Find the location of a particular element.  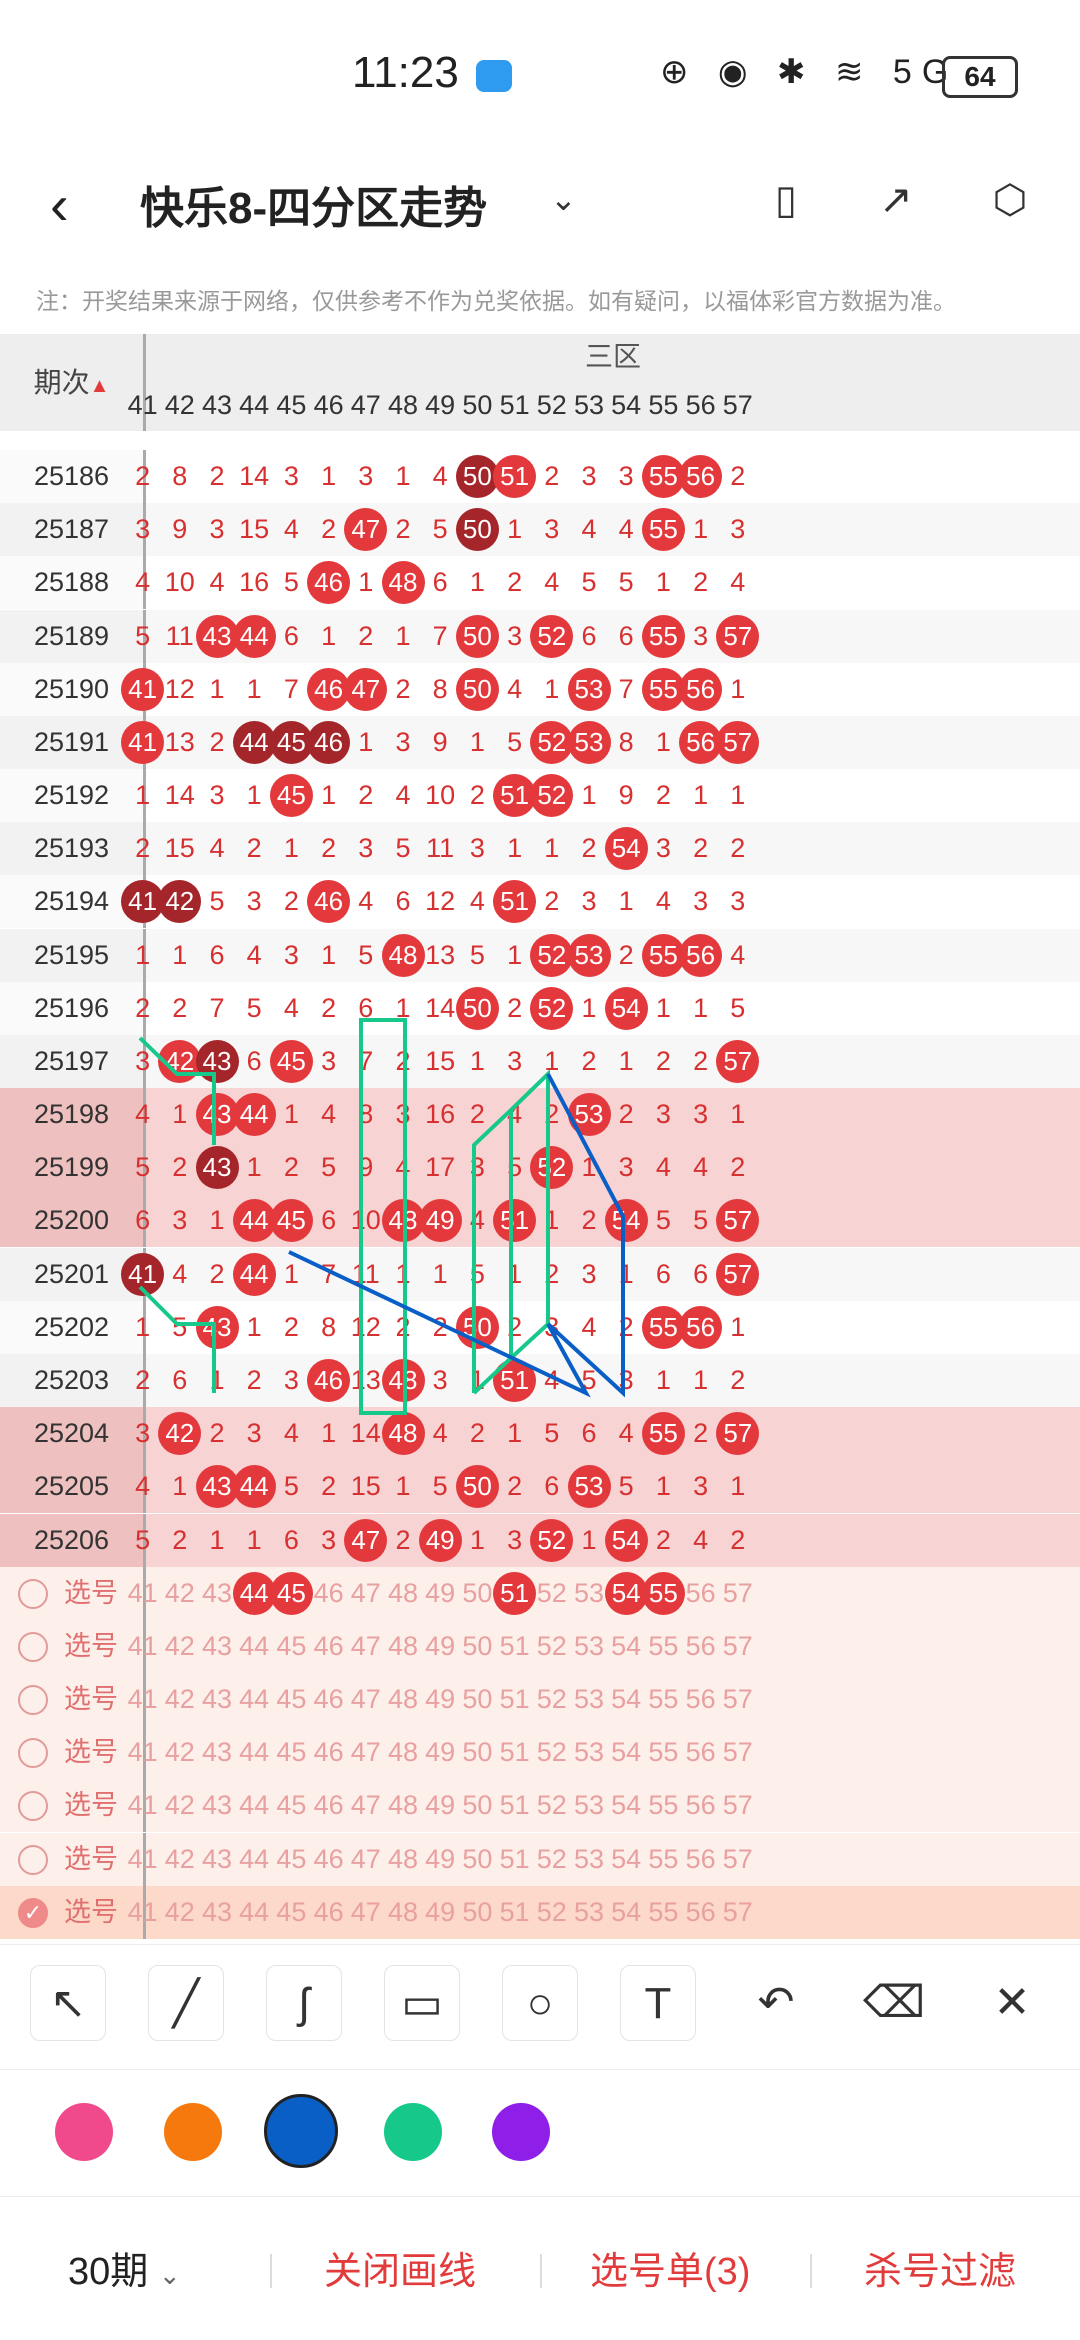

omission-value: 43 is located at coordinates (216, 1752).